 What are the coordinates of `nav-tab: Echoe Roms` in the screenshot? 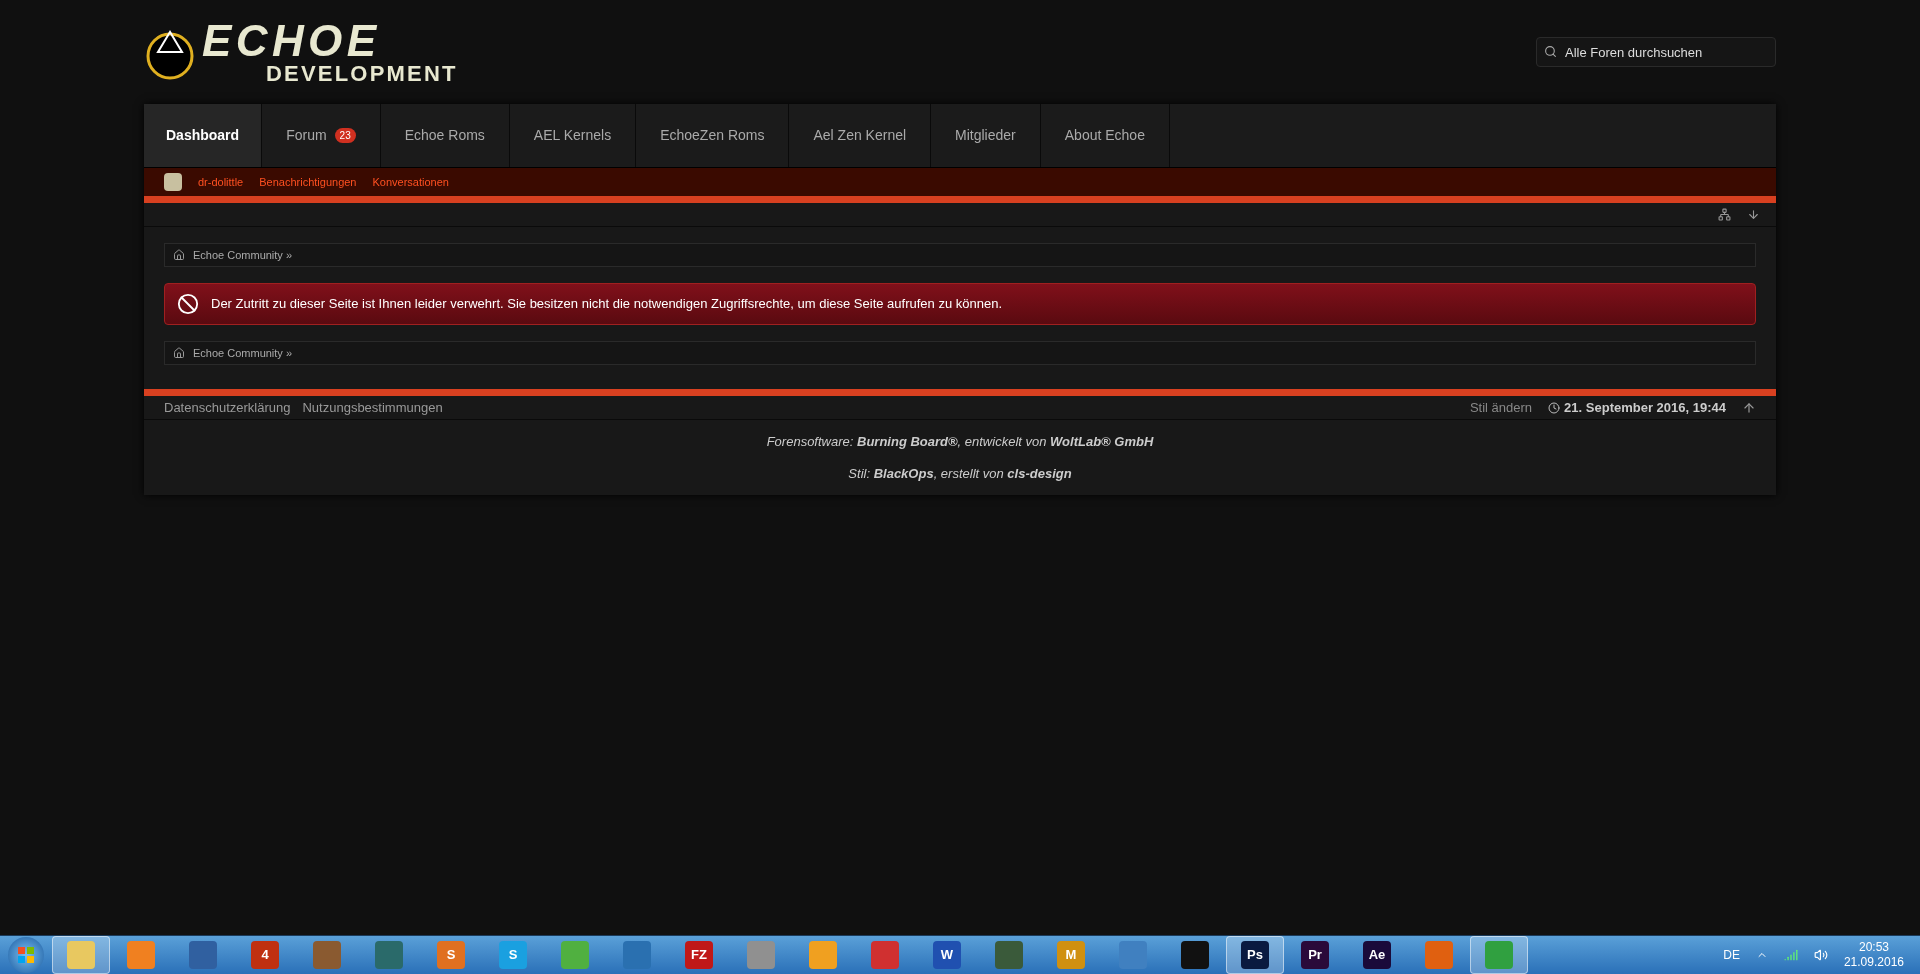 It's located at (445, 135).